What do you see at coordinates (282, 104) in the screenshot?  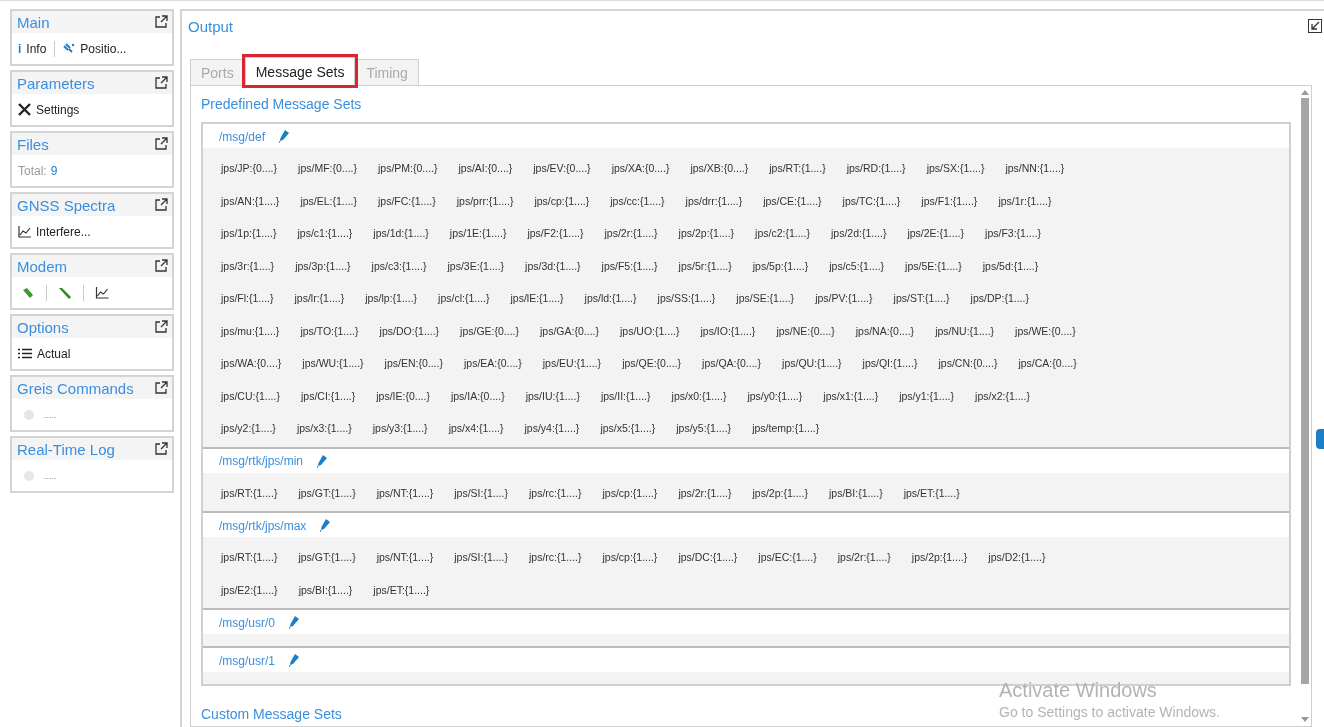 I see `section-title: Predefined Message Sets` at bounding box center [282, 104].